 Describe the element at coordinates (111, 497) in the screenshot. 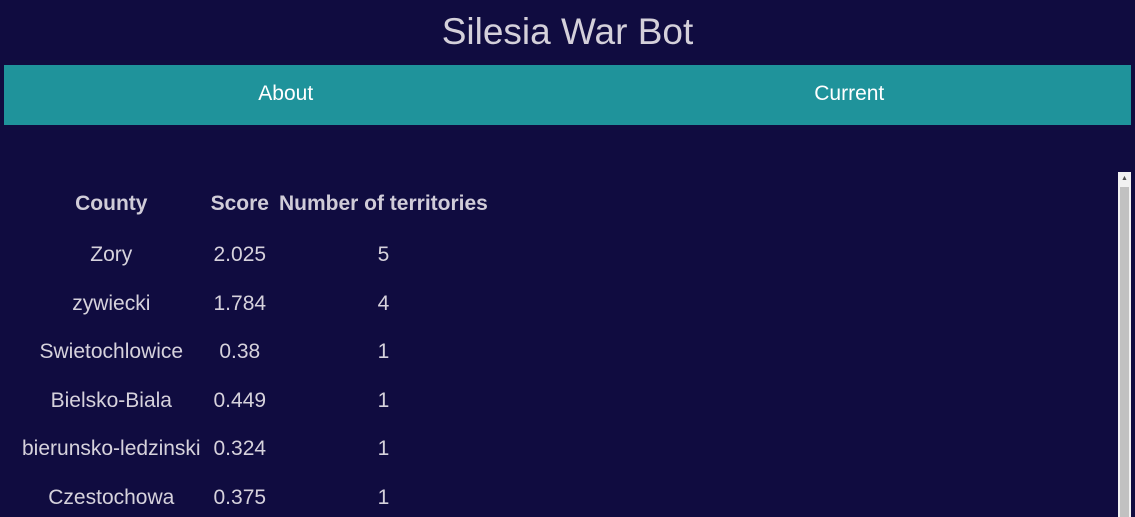

I see `county-cell: Czestochowa` at that location.